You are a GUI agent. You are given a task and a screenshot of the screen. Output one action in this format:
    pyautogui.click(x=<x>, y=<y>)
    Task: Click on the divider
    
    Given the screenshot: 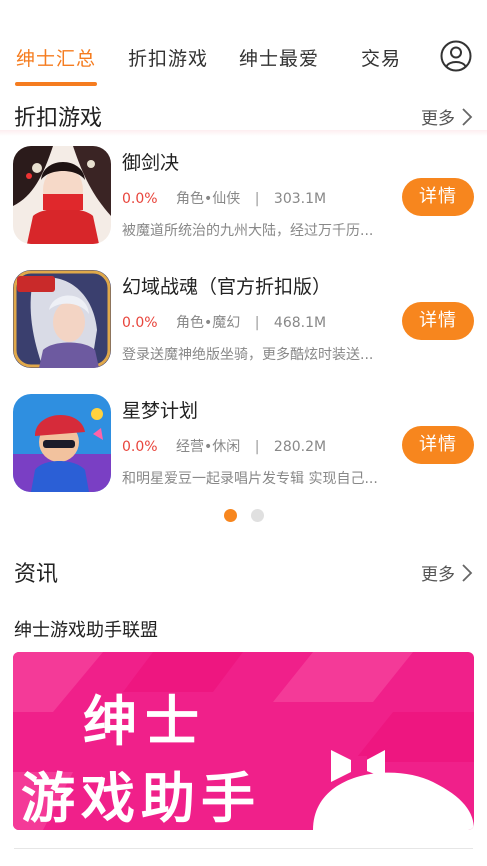 What is the action you would take?
    pyautogui.click(x=243, y=848)
    